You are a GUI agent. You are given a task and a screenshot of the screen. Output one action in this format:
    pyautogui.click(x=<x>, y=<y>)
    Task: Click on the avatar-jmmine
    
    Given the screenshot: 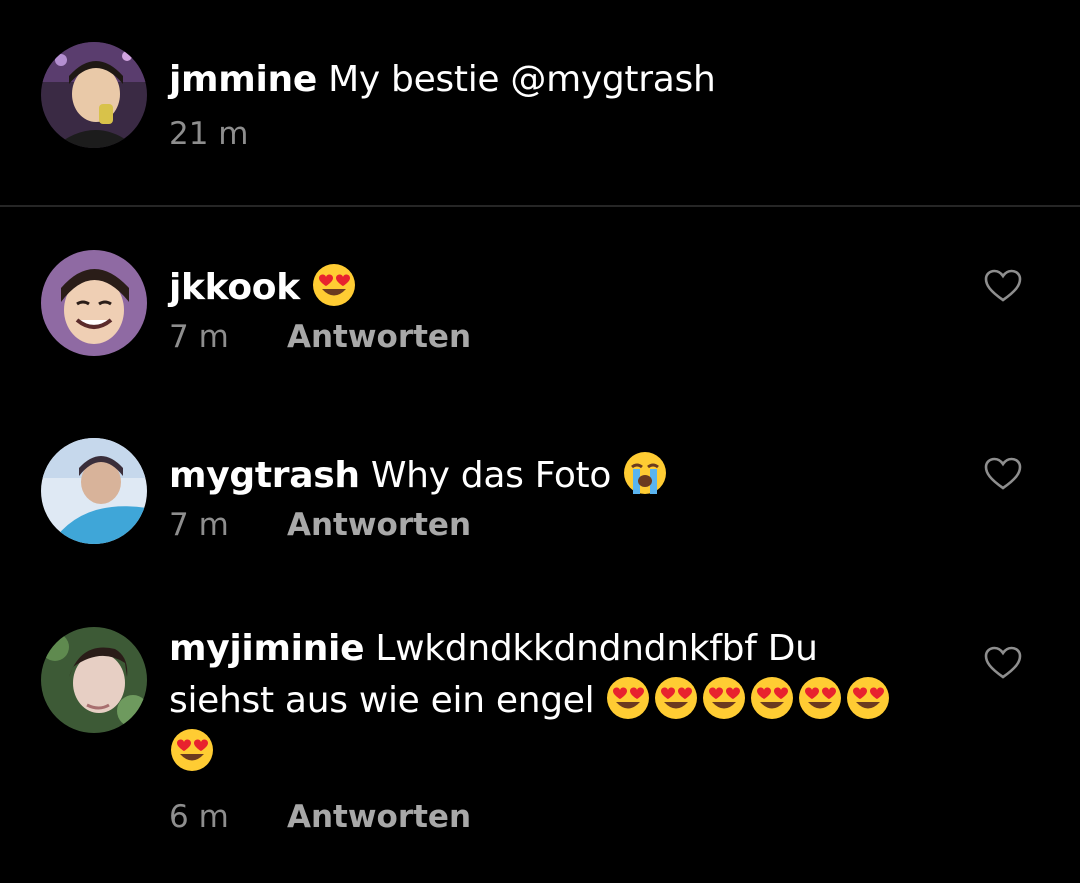 What is the action you would take?
    pyautogui.click(x=94, y=95)
    